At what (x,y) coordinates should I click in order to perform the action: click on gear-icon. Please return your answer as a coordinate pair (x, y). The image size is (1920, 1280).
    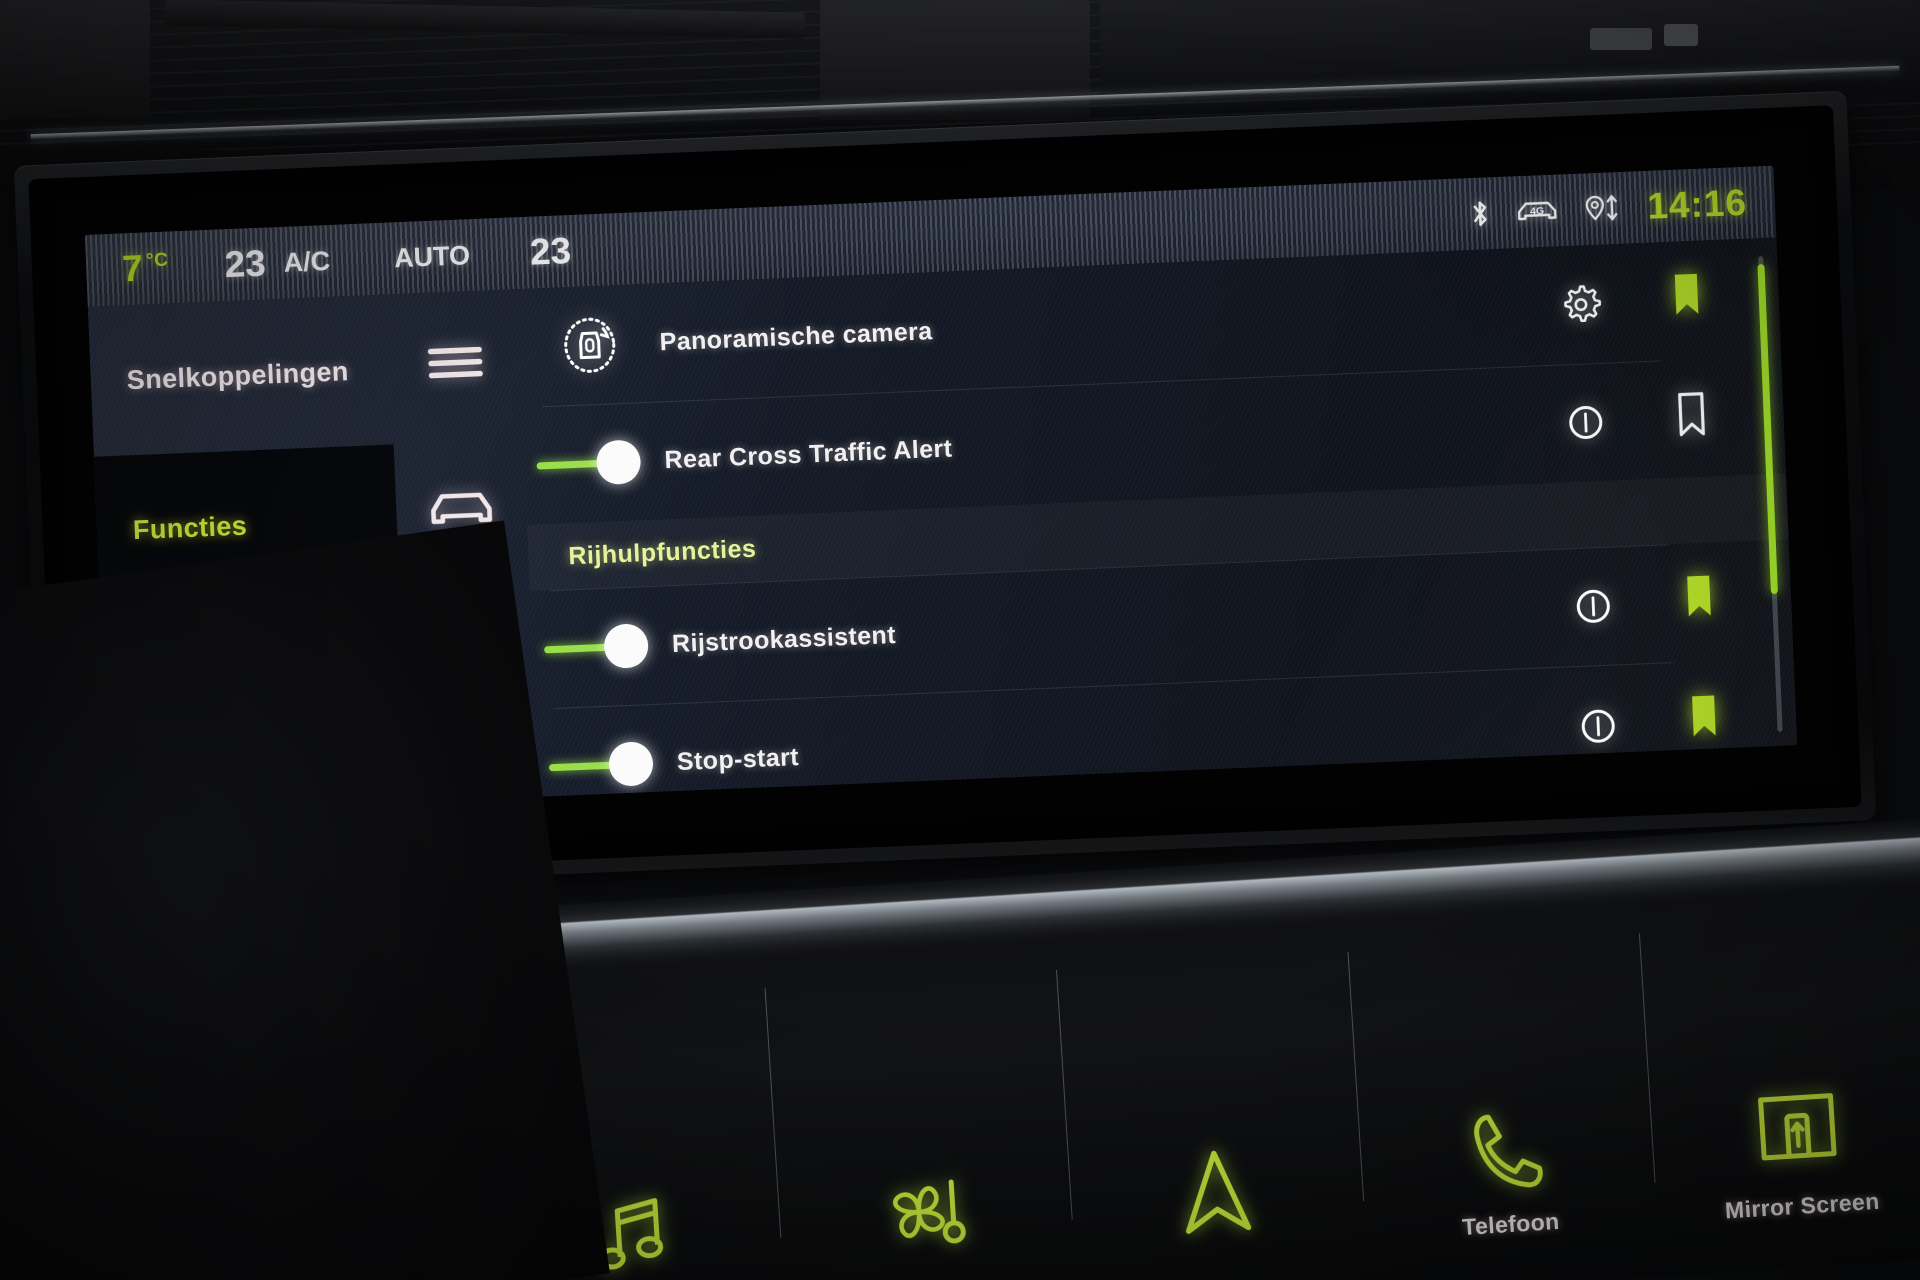
    Looking at the image, I should click on (1581, 304).